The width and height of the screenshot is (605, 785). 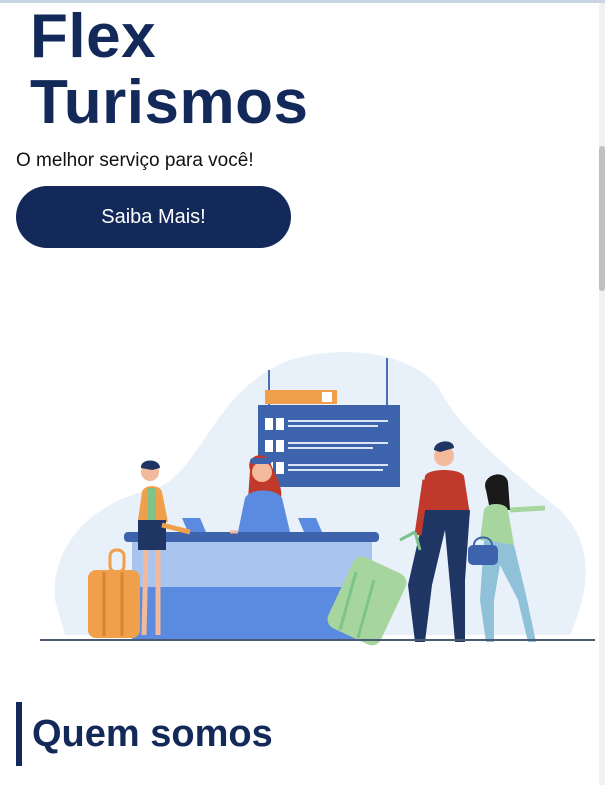 I want to click on scrollbar-thumb, so click(x=602, y=218).